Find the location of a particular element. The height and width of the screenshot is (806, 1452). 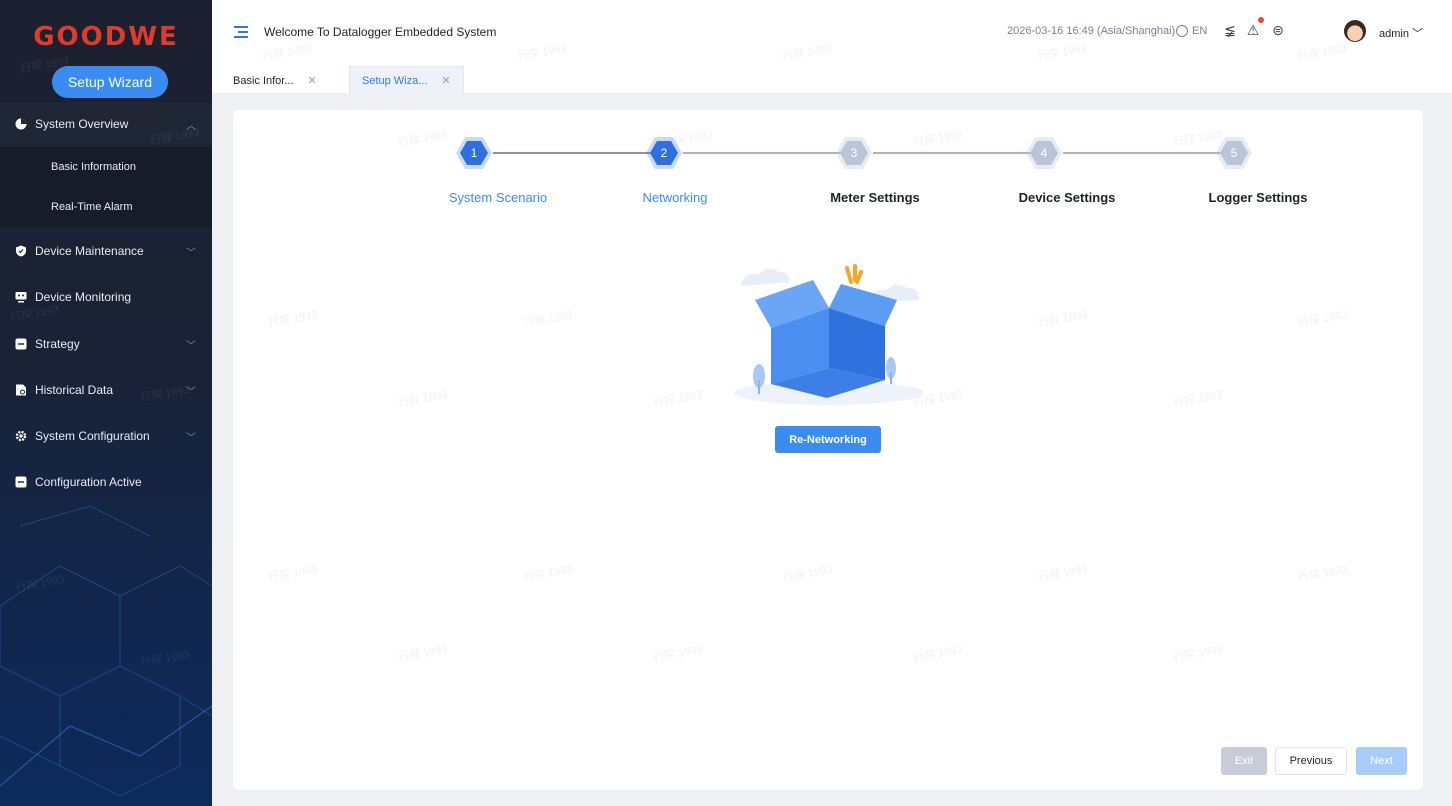

language-switcher: EN is located at coordinates (1191, 31).